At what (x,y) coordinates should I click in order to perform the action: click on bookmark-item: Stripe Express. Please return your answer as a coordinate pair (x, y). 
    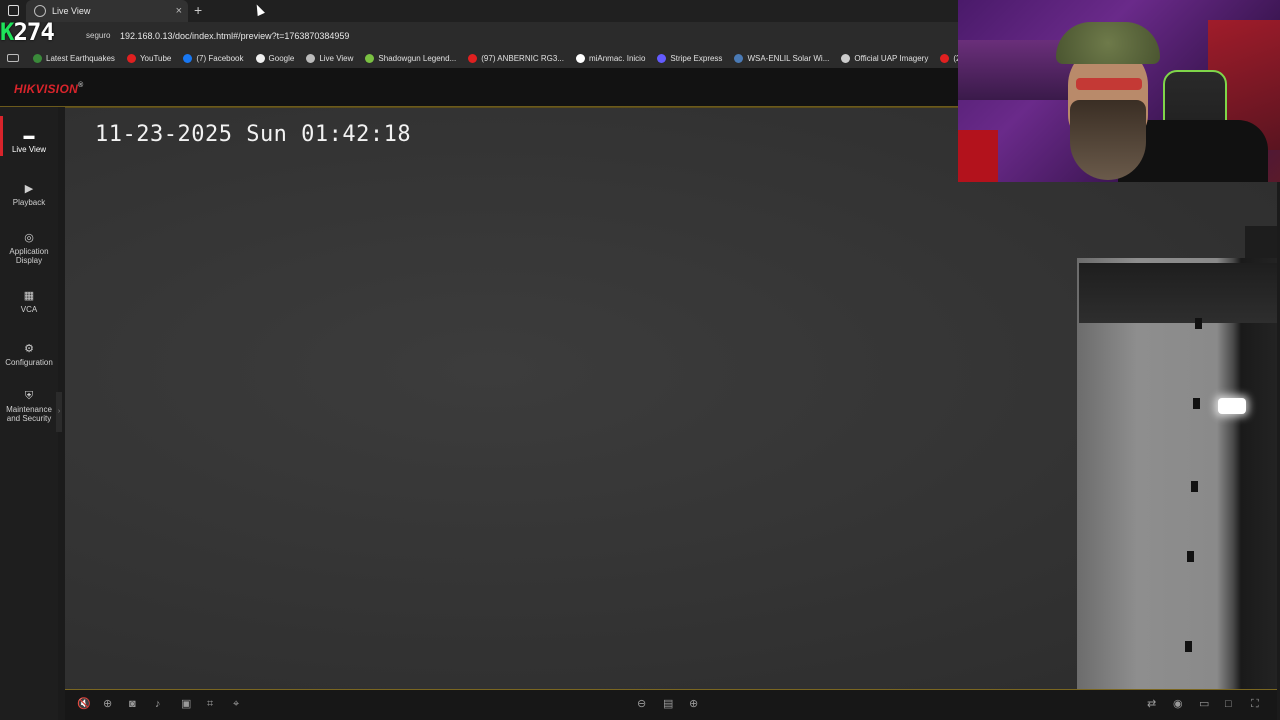
    Looking at the image, I should click on (690, 58).